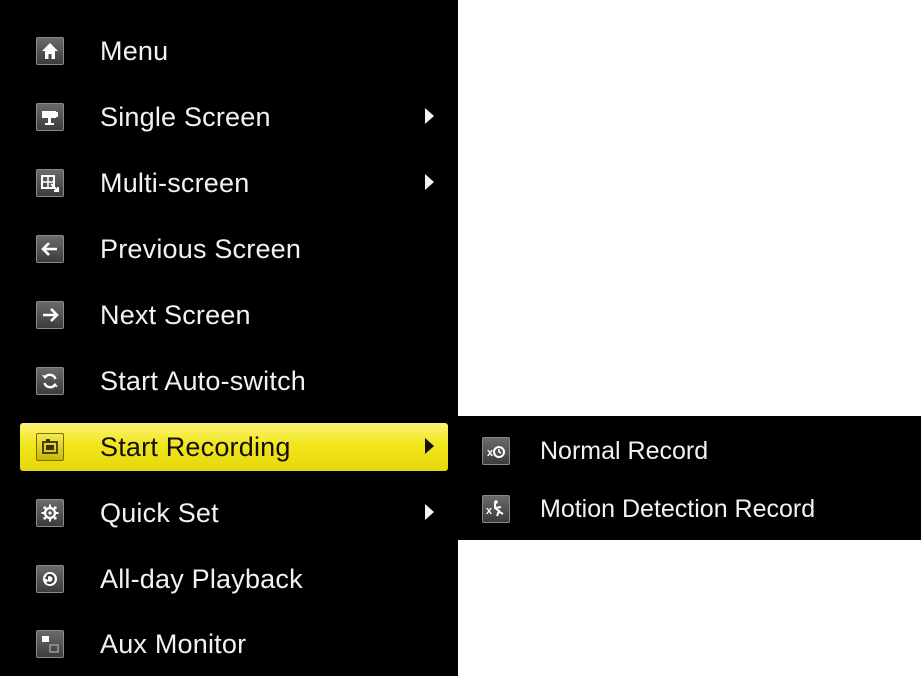 The width and height of the screenshot is (921, 676). Describe the element at coordinates (50, 51) in the screenshot. I see `home-icon` at that location.